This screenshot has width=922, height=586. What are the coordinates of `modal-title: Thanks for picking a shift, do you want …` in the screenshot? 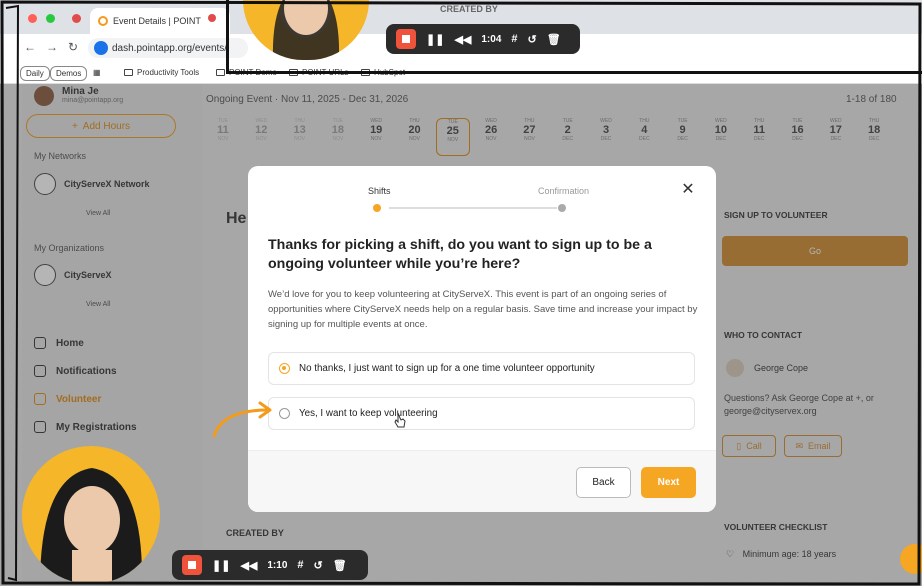 It's located at (460, 254).